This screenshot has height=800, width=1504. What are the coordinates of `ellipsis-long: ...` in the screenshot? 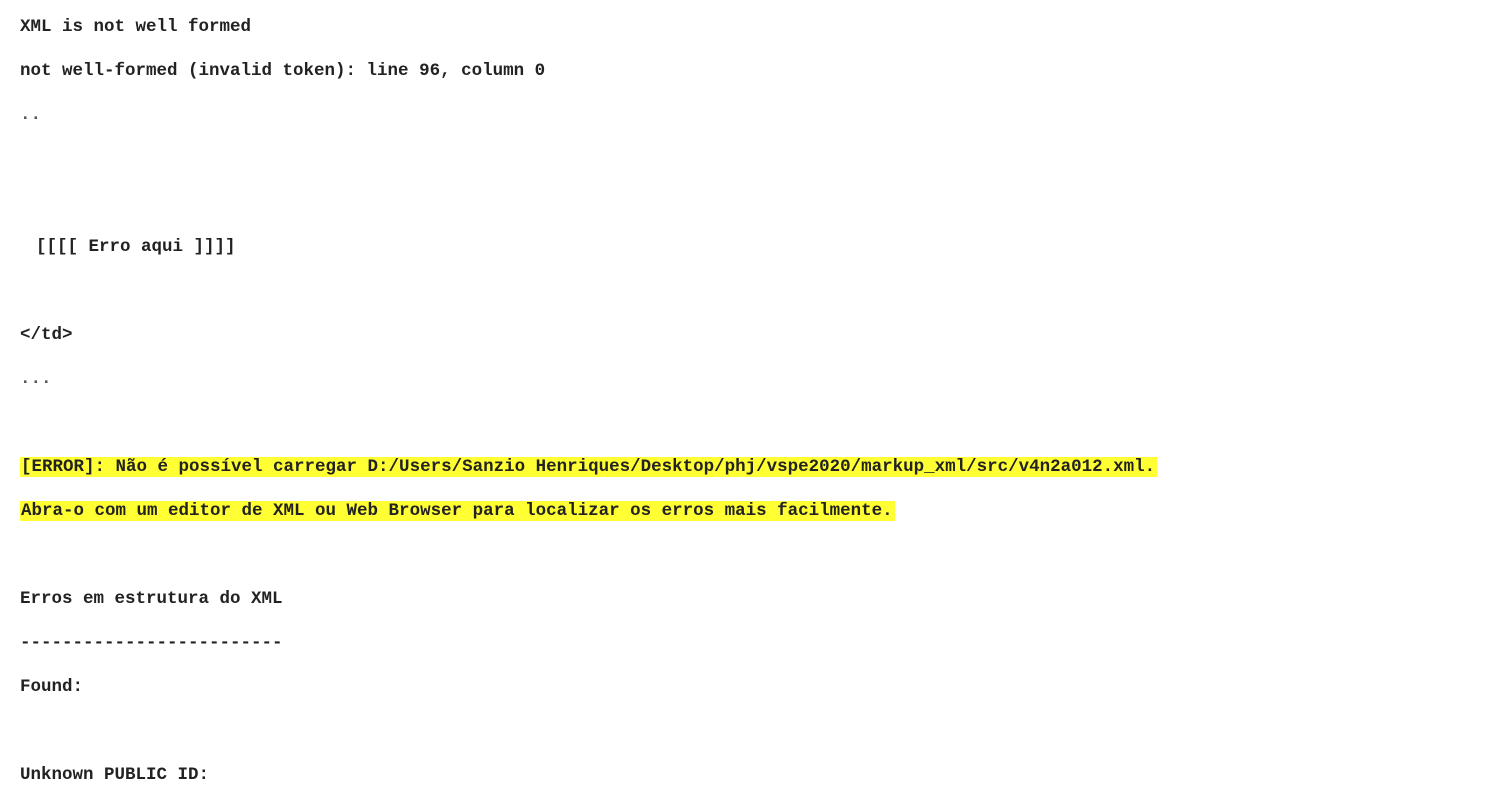 It's located at (36, 379).